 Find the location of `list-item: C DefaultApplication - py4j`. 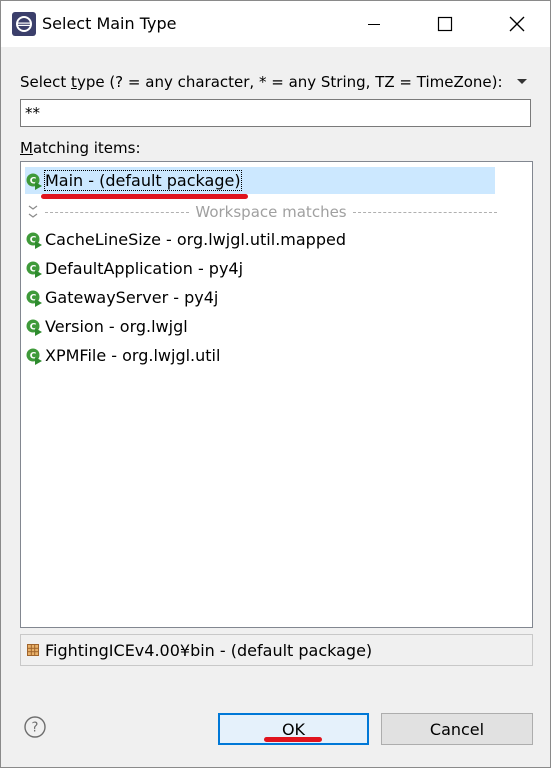

list-item: C DefaultApplication - py4j is located at coordinates (134, 268).